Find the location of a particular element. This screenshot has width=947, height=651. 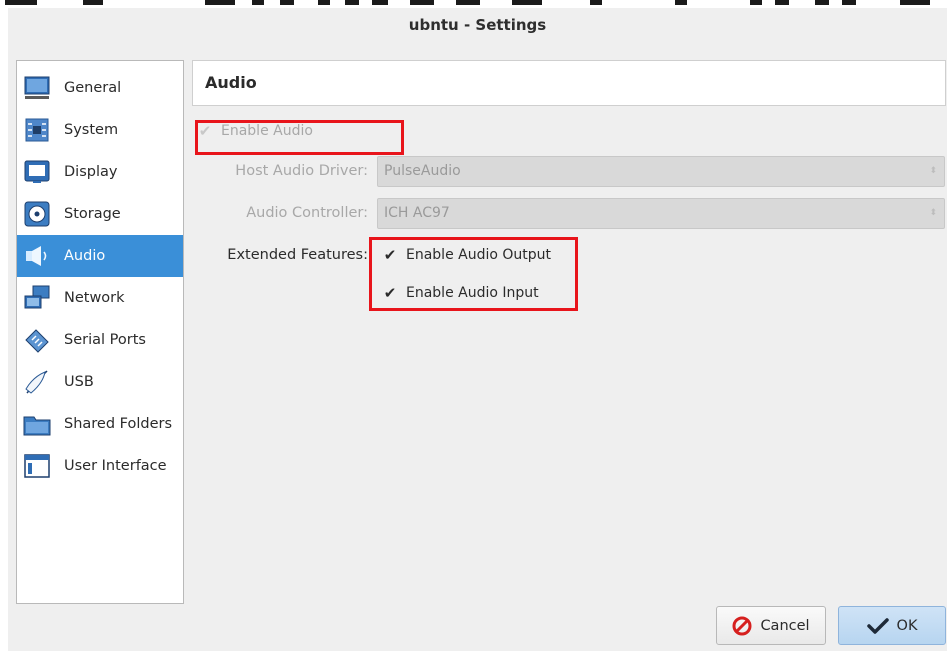

sidebar-item-serial-ports: Serial Ports is located at coordinates (100, 340).